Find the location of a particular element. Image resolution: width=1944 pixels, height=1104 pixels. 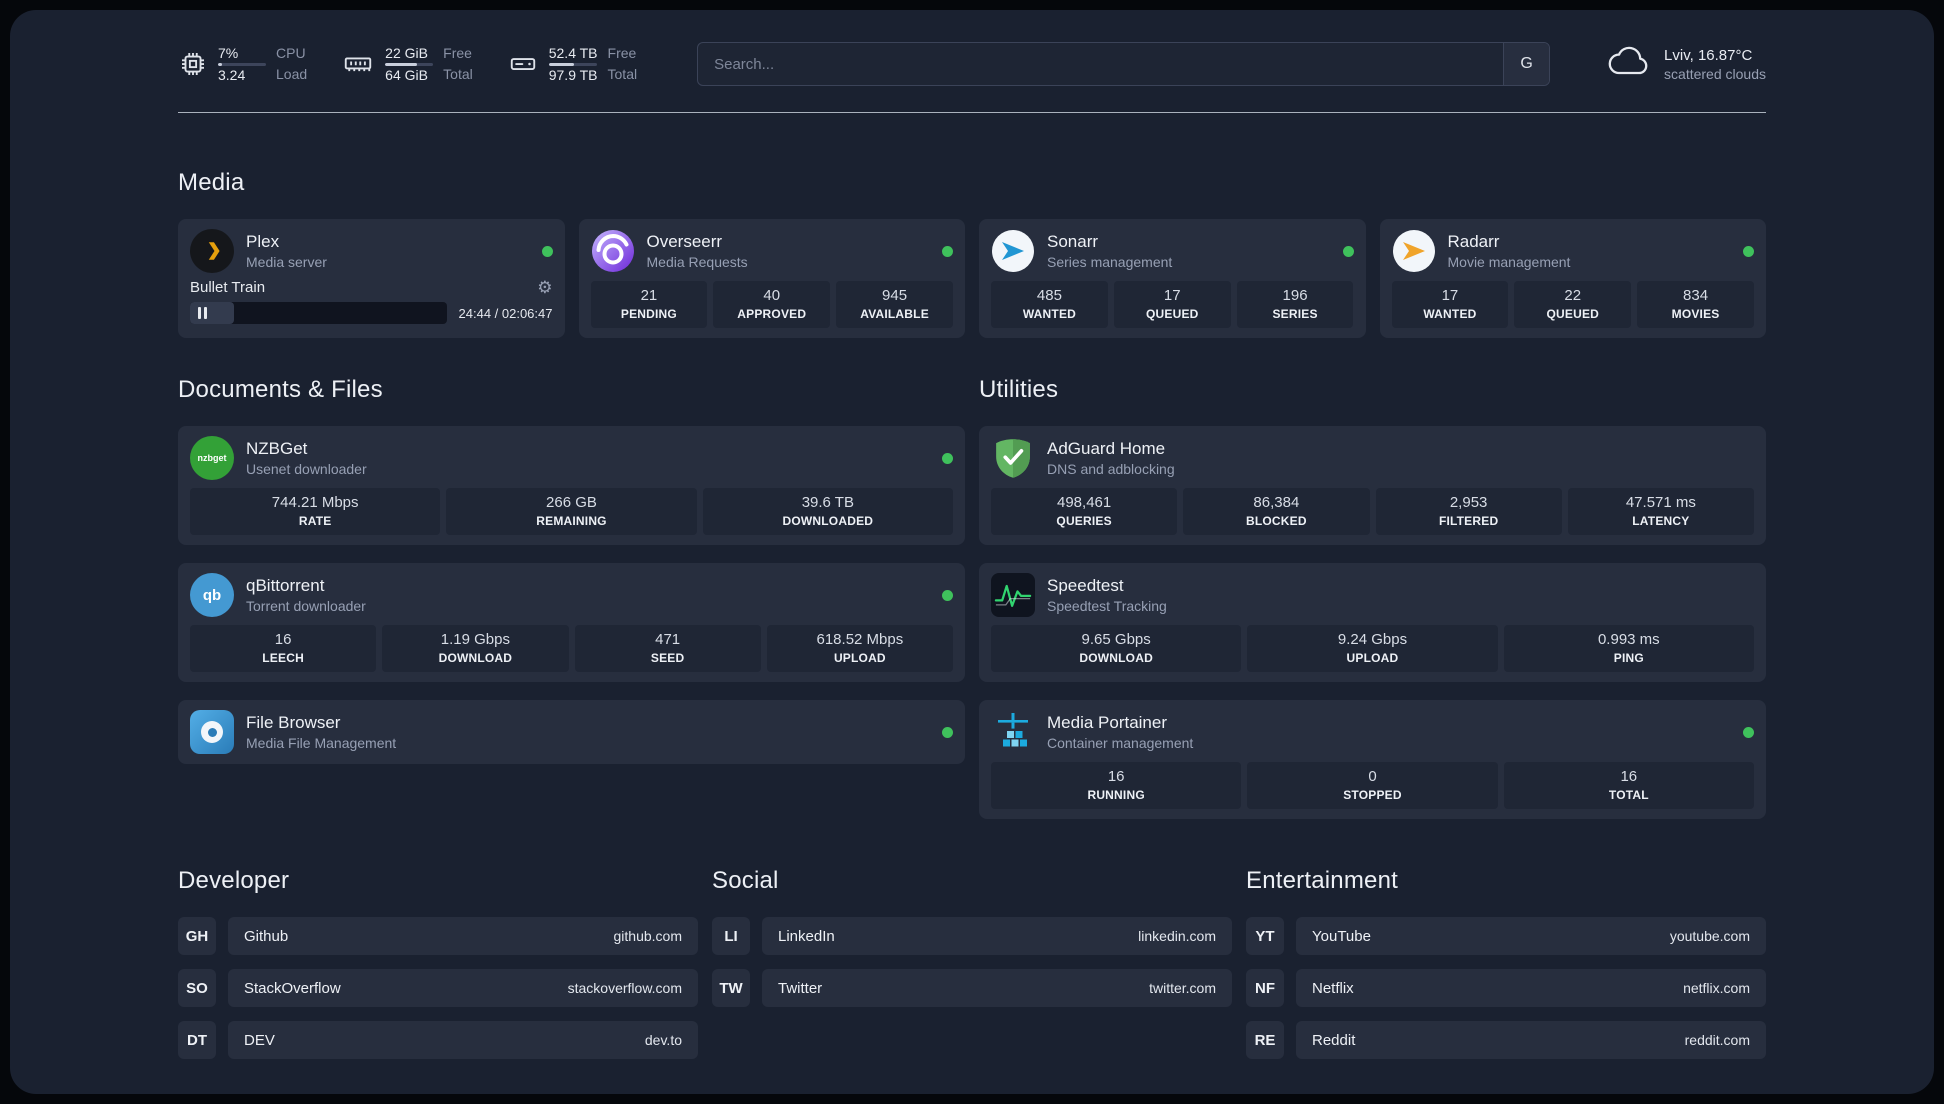

bookmark-link-twitter: Twitter twitter.com is located at coordinates (997, 988).